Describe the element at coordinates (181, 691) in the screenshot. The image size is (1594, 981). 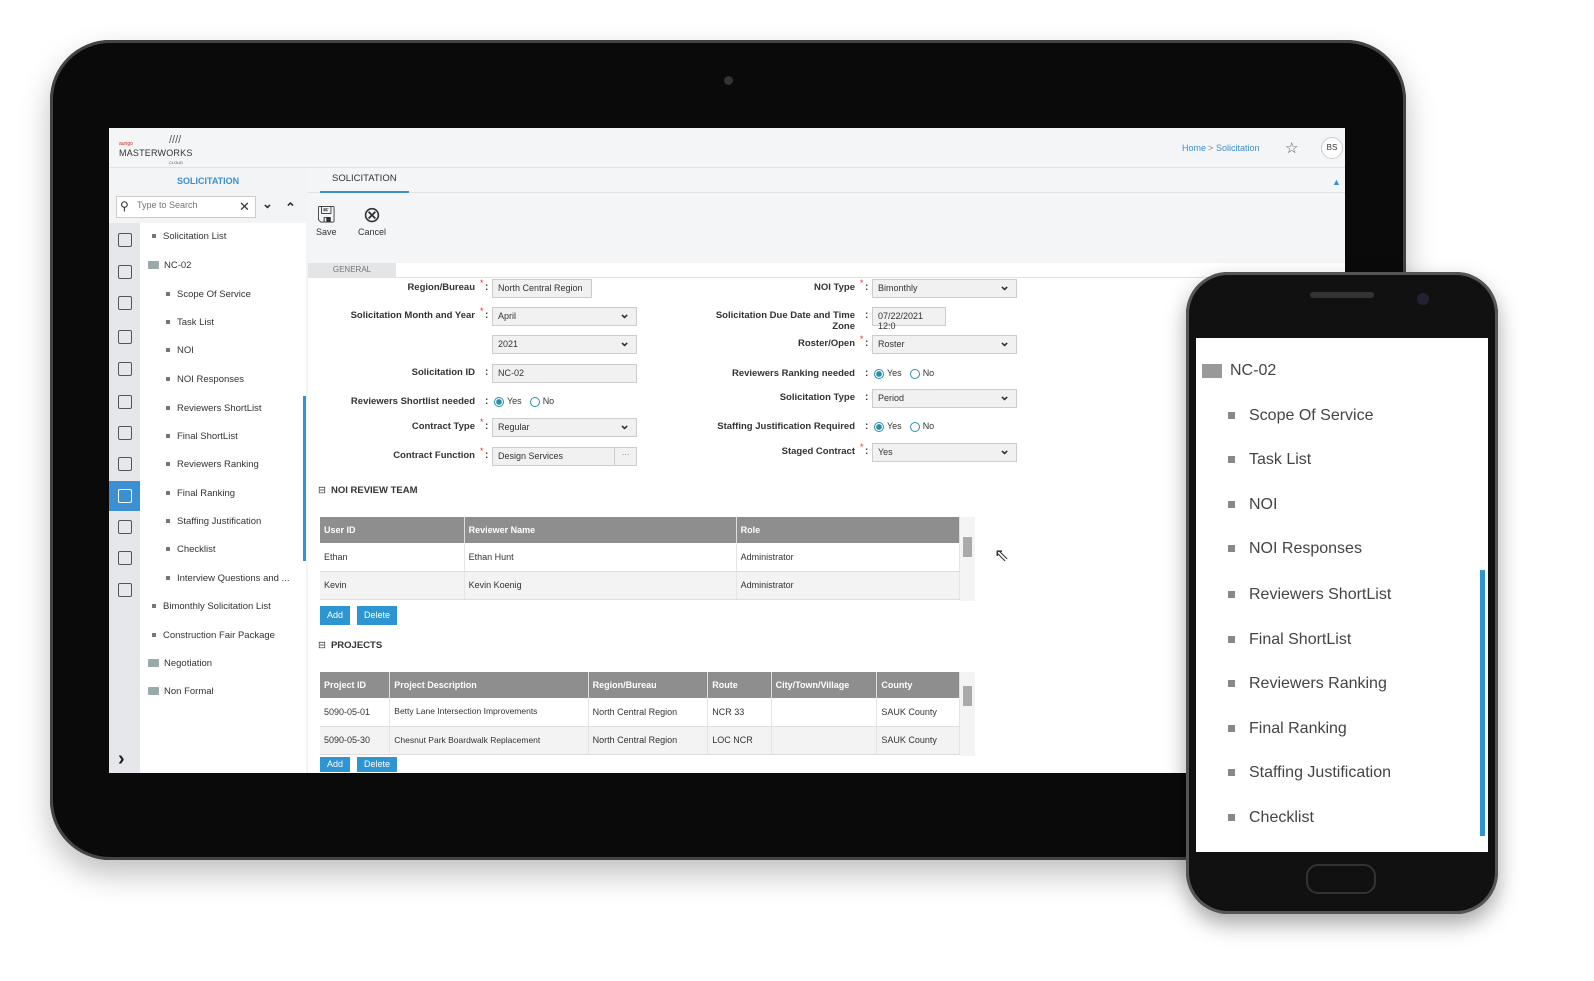
I see `sidebar-item: Non Formal` at that location.